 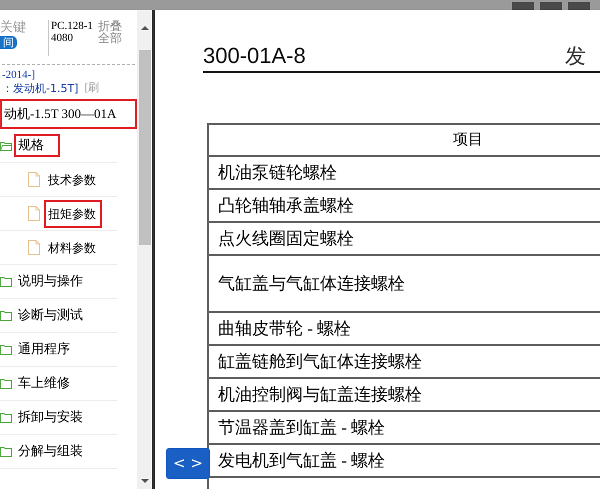 I want to click on document-section: 发, so click(x=575, y=56).